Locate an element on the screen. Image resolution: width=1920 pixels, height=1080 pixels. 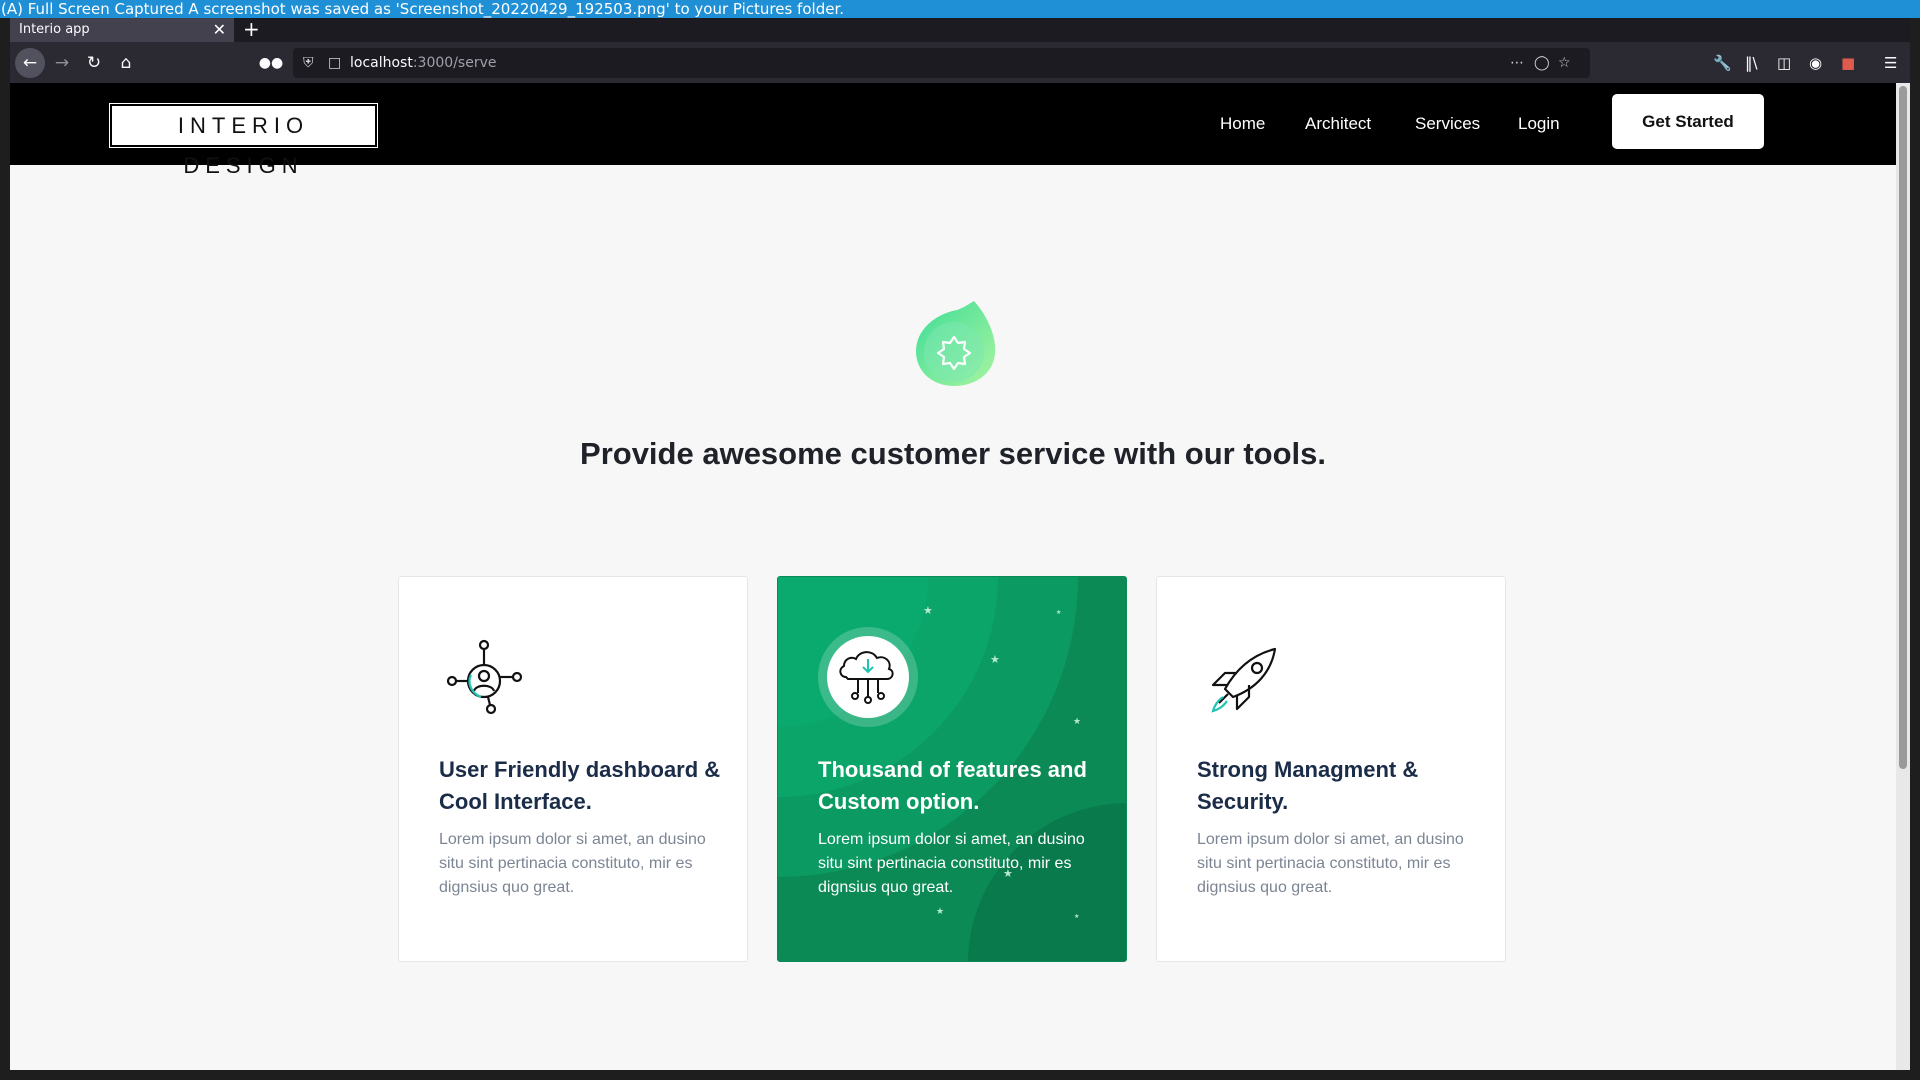
nav-home: Home is located at coordinates (1242, 124).